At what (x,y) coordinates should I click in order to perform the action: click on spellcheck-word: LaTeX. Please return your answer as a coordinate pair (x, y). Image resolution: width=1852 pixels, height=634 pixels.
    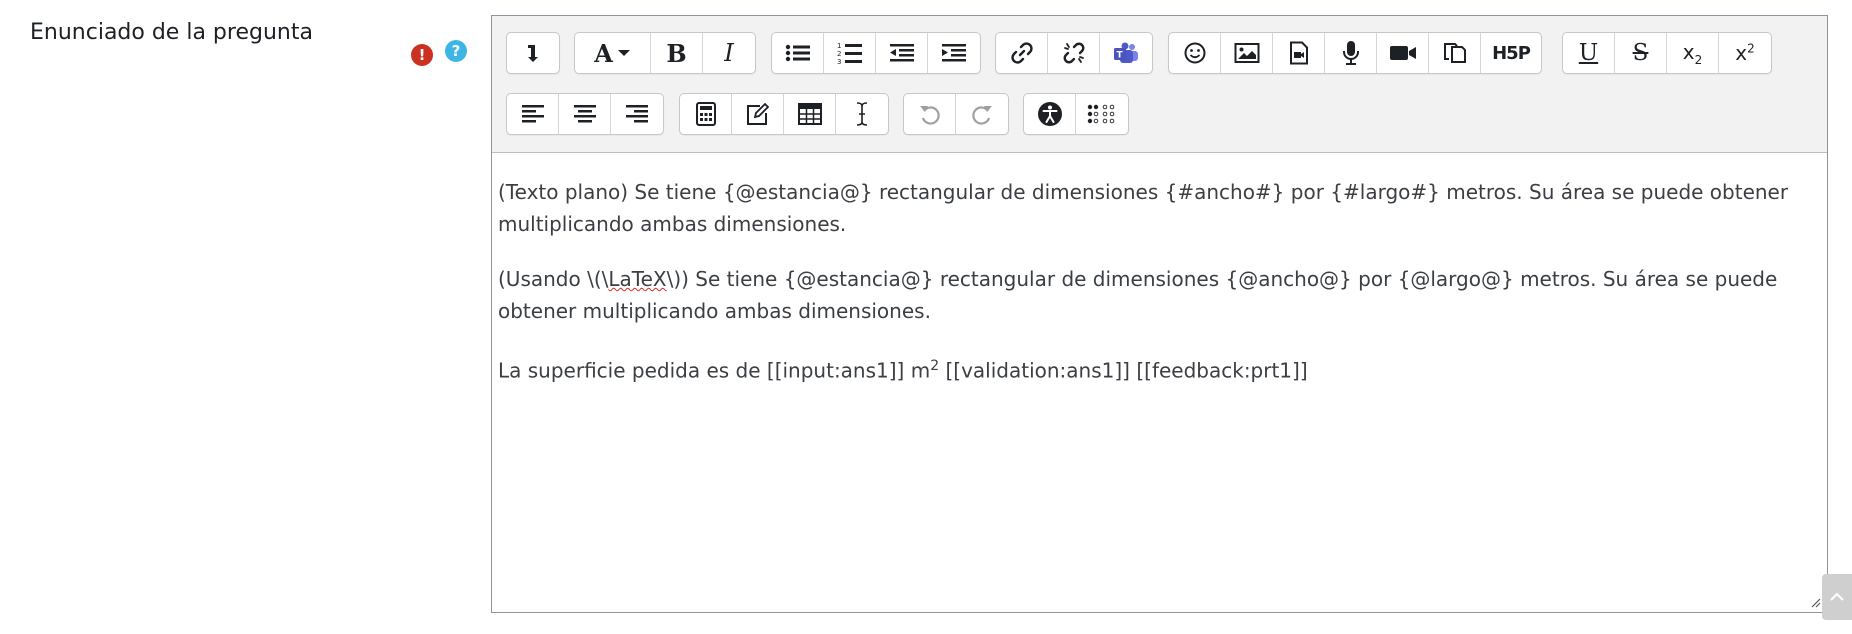
    Looking at the image, I should click on (637, 279).